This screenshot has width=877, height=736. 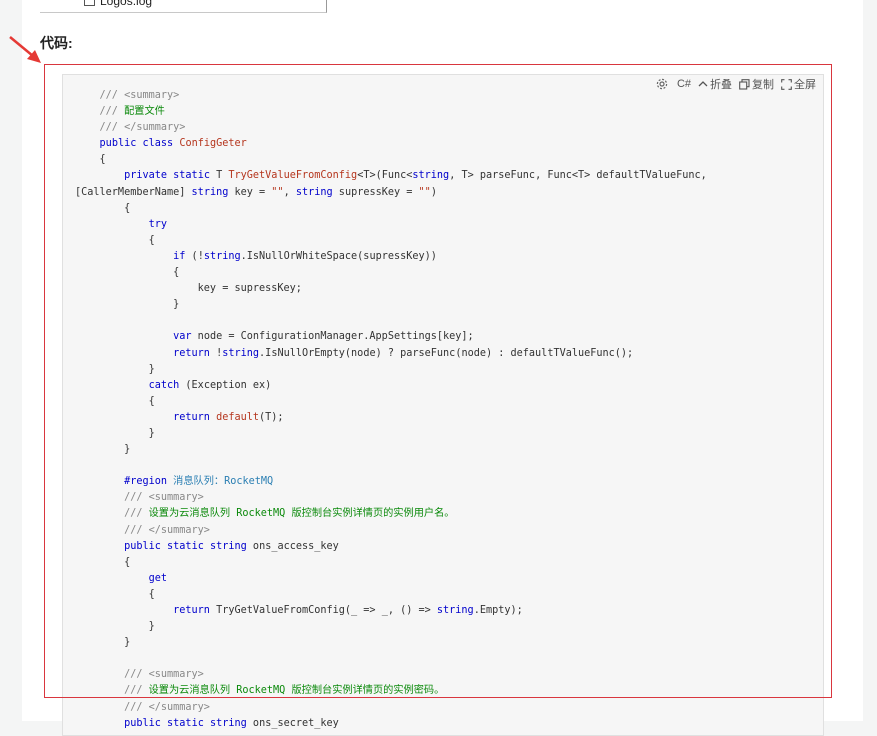 I want to click on code-token: ons_access_key, so click(x=292, y=546).